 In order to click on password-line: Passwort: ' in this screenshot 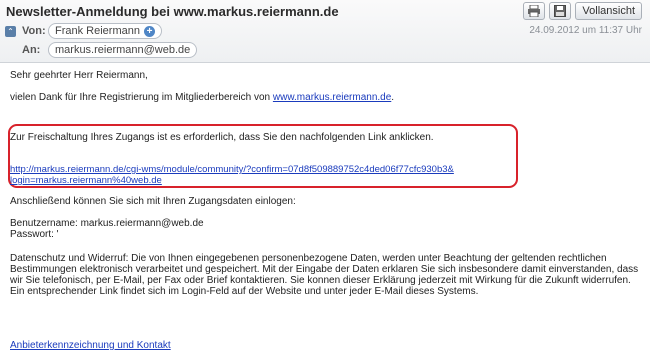, I will do `click(34, 234)`.